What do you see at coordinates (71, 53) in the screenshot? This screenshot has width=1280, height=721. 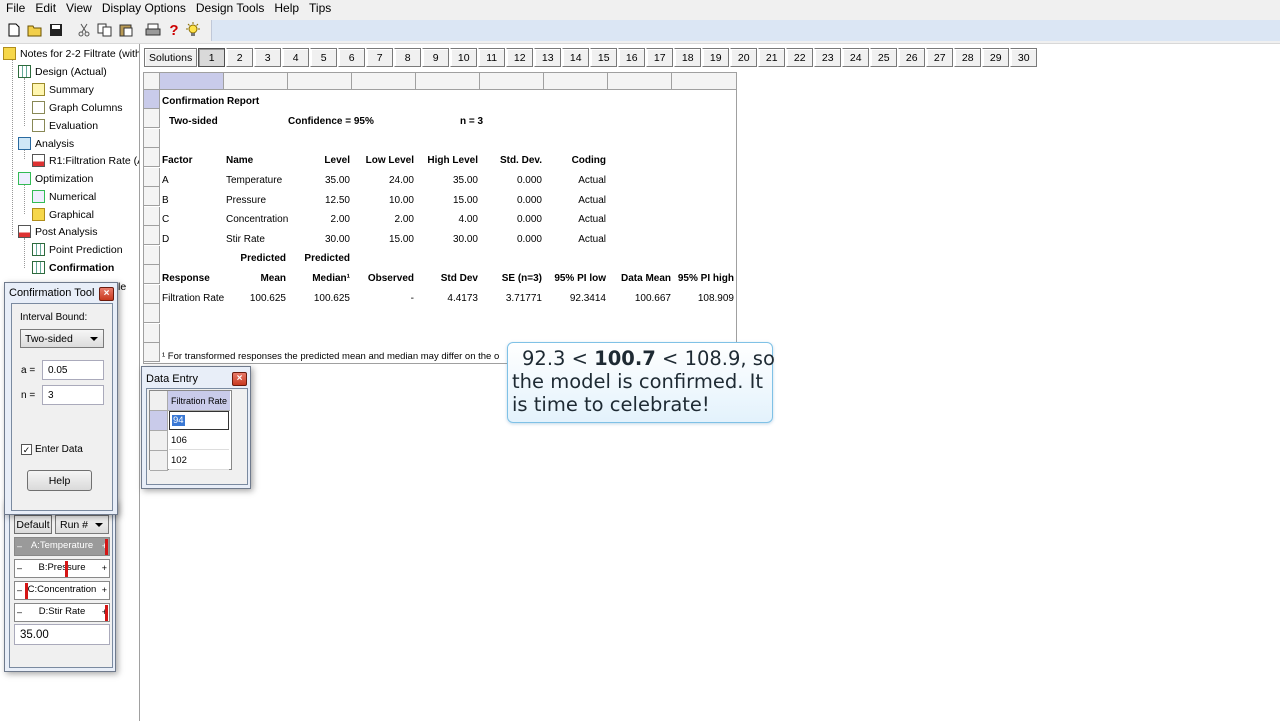 I see `tree-root: Notes for 2-2 Filtrate (with` at bounding box center [71, 53].